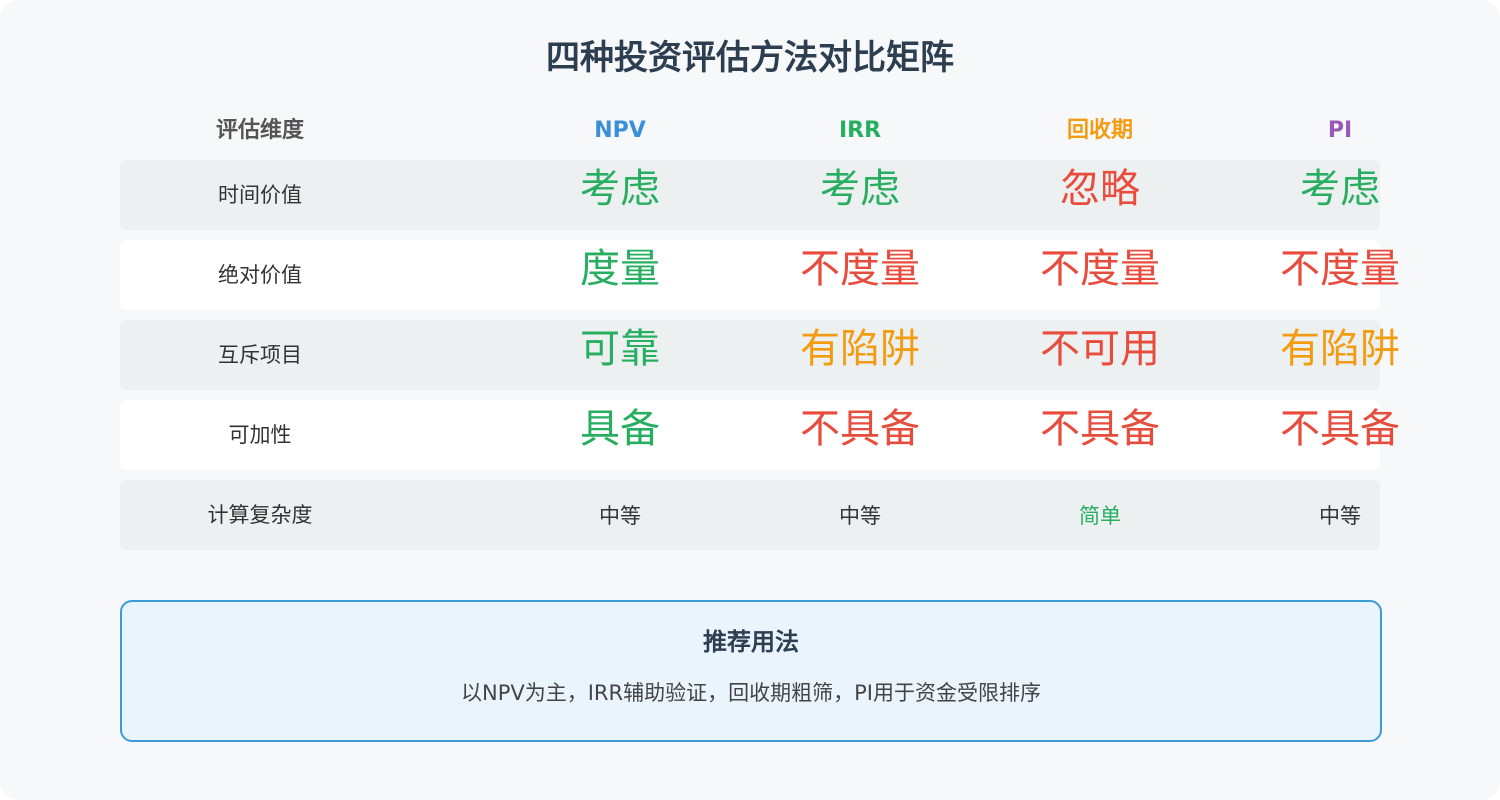  Describe the element at coordinates (750, 195) in the screenshot. I see `table-row: 时间价值 考虑 考虑 忽略 考虑` at that location.